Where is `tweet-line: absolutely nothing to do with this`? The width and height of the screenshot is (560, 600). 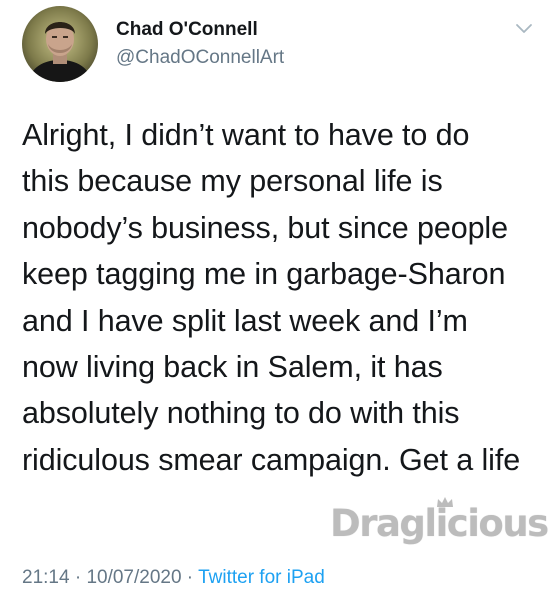 tweet-line: absolutely nothing to do with this is located at coordinates (241, 413).